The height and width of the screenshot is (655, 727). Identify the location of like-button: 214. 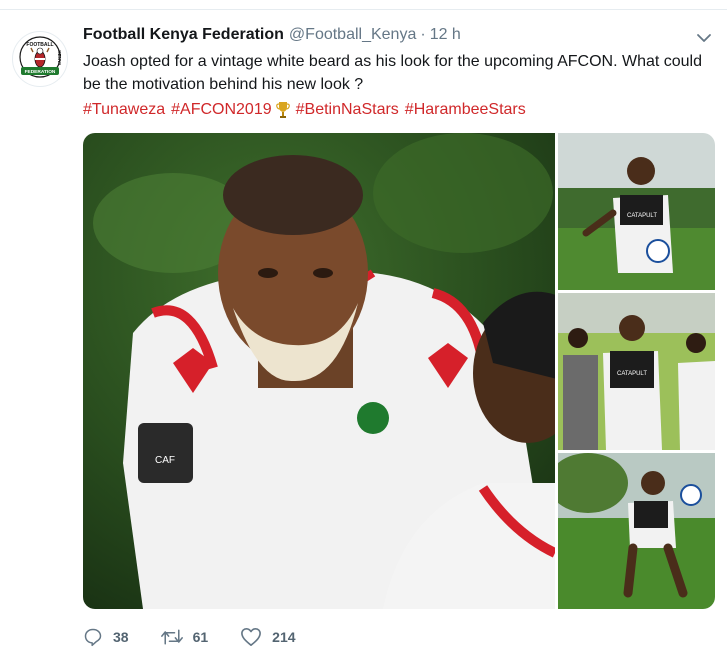
(268, 637).